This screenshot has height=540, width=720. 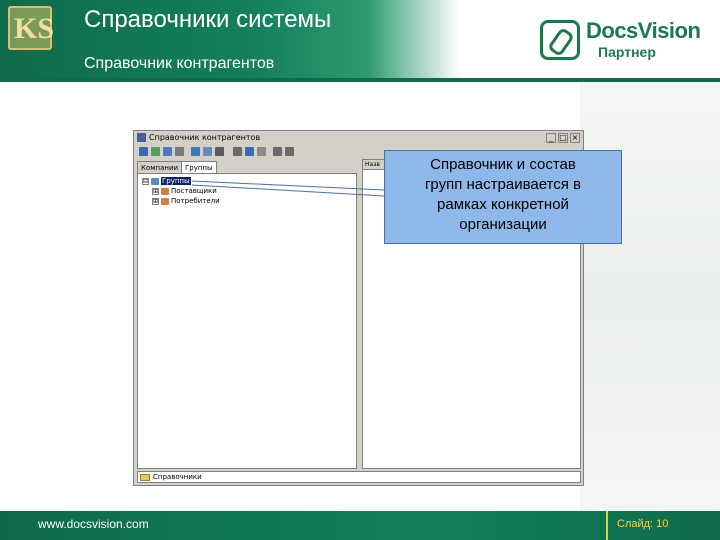 What do you see at coordinates (160, 167) in the screenshot?
I see `tab-companies: Компании` at bounding box center [160, 167].